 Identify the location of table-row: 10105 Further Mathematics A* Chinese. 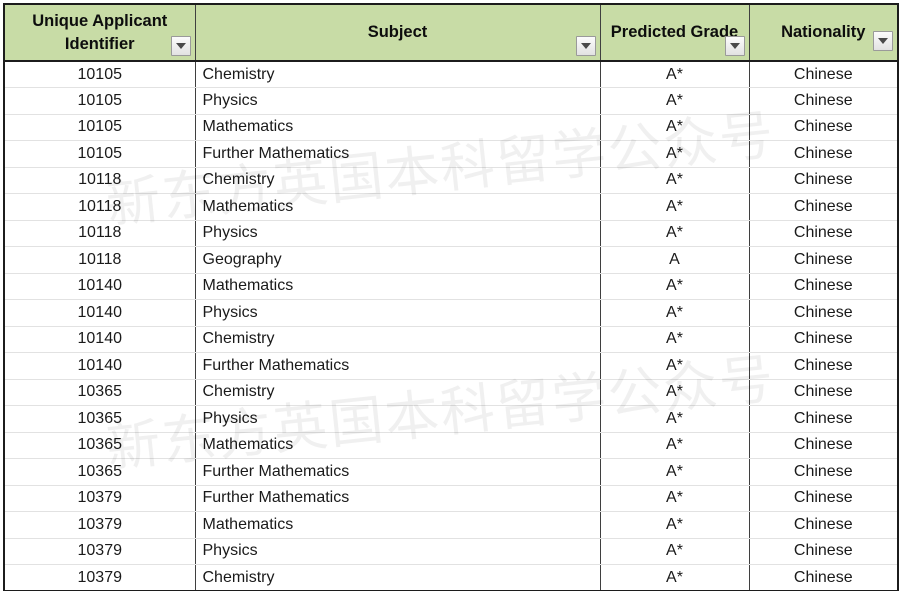
(451, 154).